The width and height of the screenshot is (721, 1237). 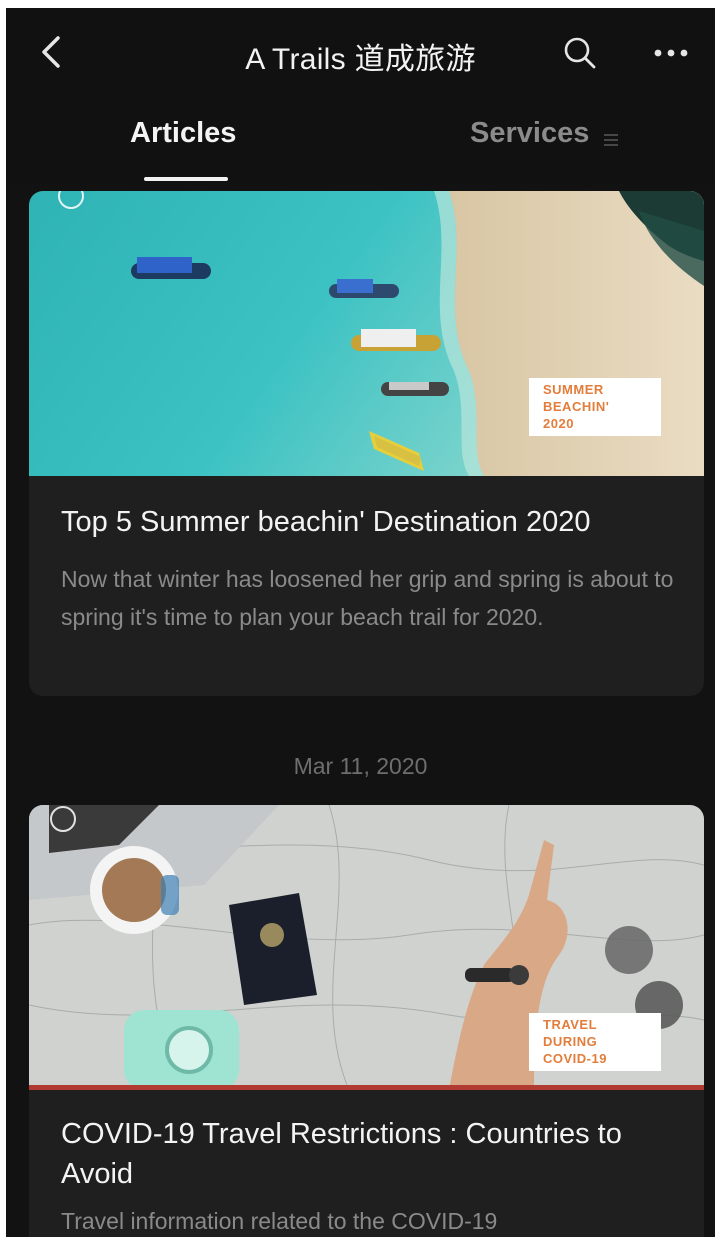 What do you see at coordinates (529, 133) in the screenshot?
I see `tab-services: Services` at bounding box center [529, 133].